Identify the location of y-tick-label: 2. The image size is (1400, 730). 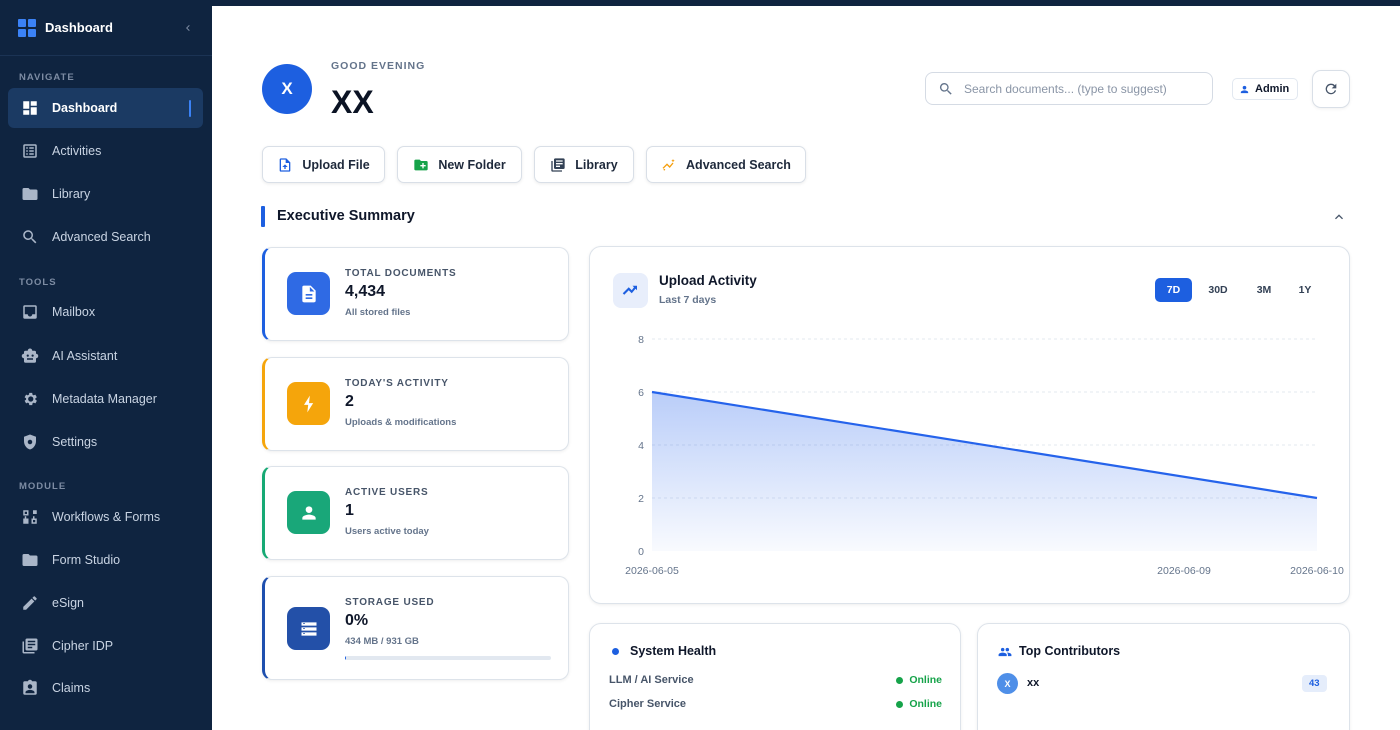
(641, 499).